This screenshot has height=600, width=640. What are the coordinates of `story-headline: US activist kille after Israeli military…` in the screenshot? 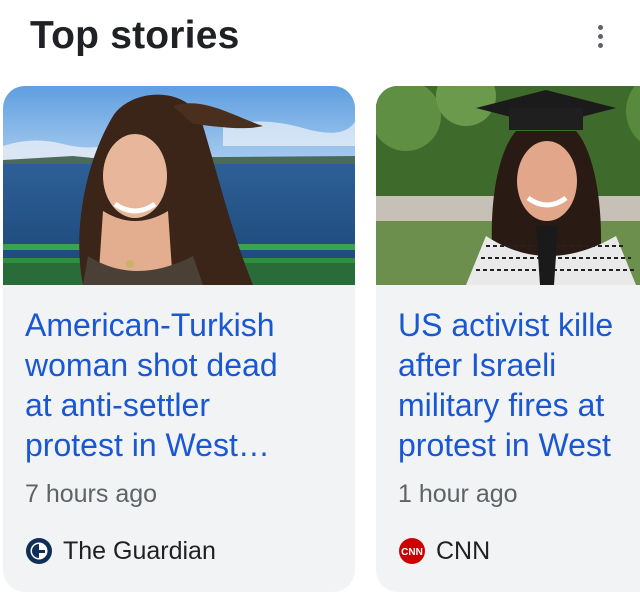 It's located at (519, 385).